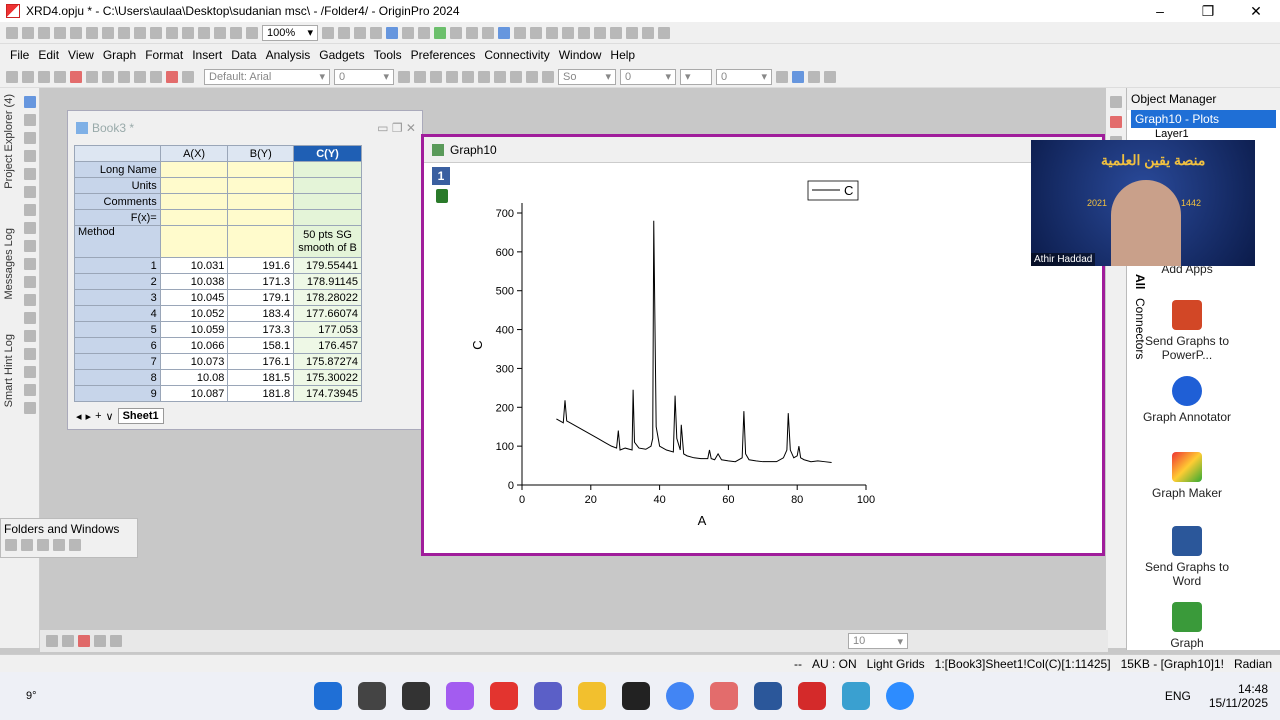  What do you see at coordinates (504, 32) in the screenshot?
I see `set-column-y-icon` at bounding box center [504, 32].